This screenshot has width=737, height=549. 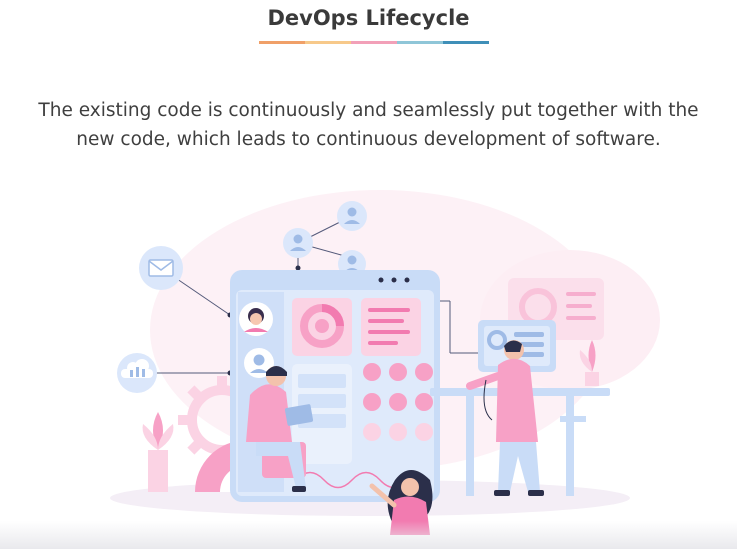 What do you see at coordinates (158, 452) in the screenshot?
I see `plant-icon` at bounding box center [158, 452].